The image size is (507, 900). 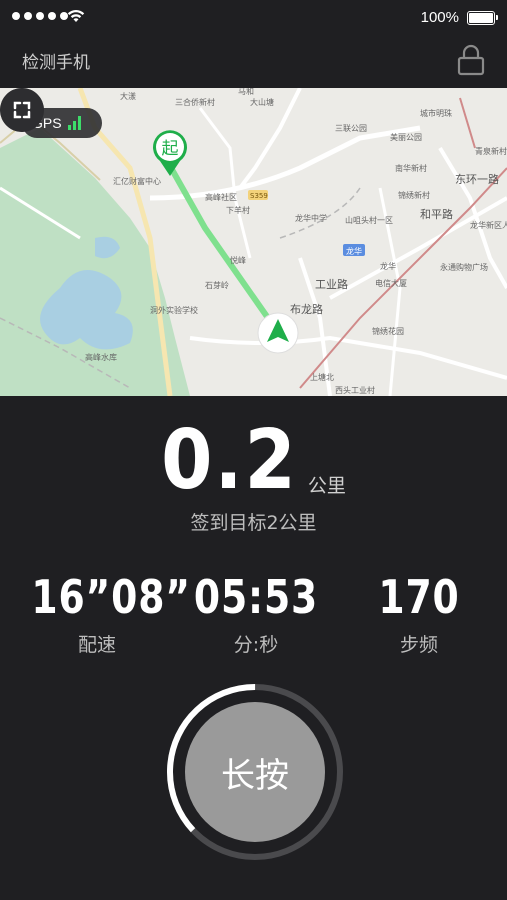 I want to click on long-press-control: 长按, so click(x=255, y=772).